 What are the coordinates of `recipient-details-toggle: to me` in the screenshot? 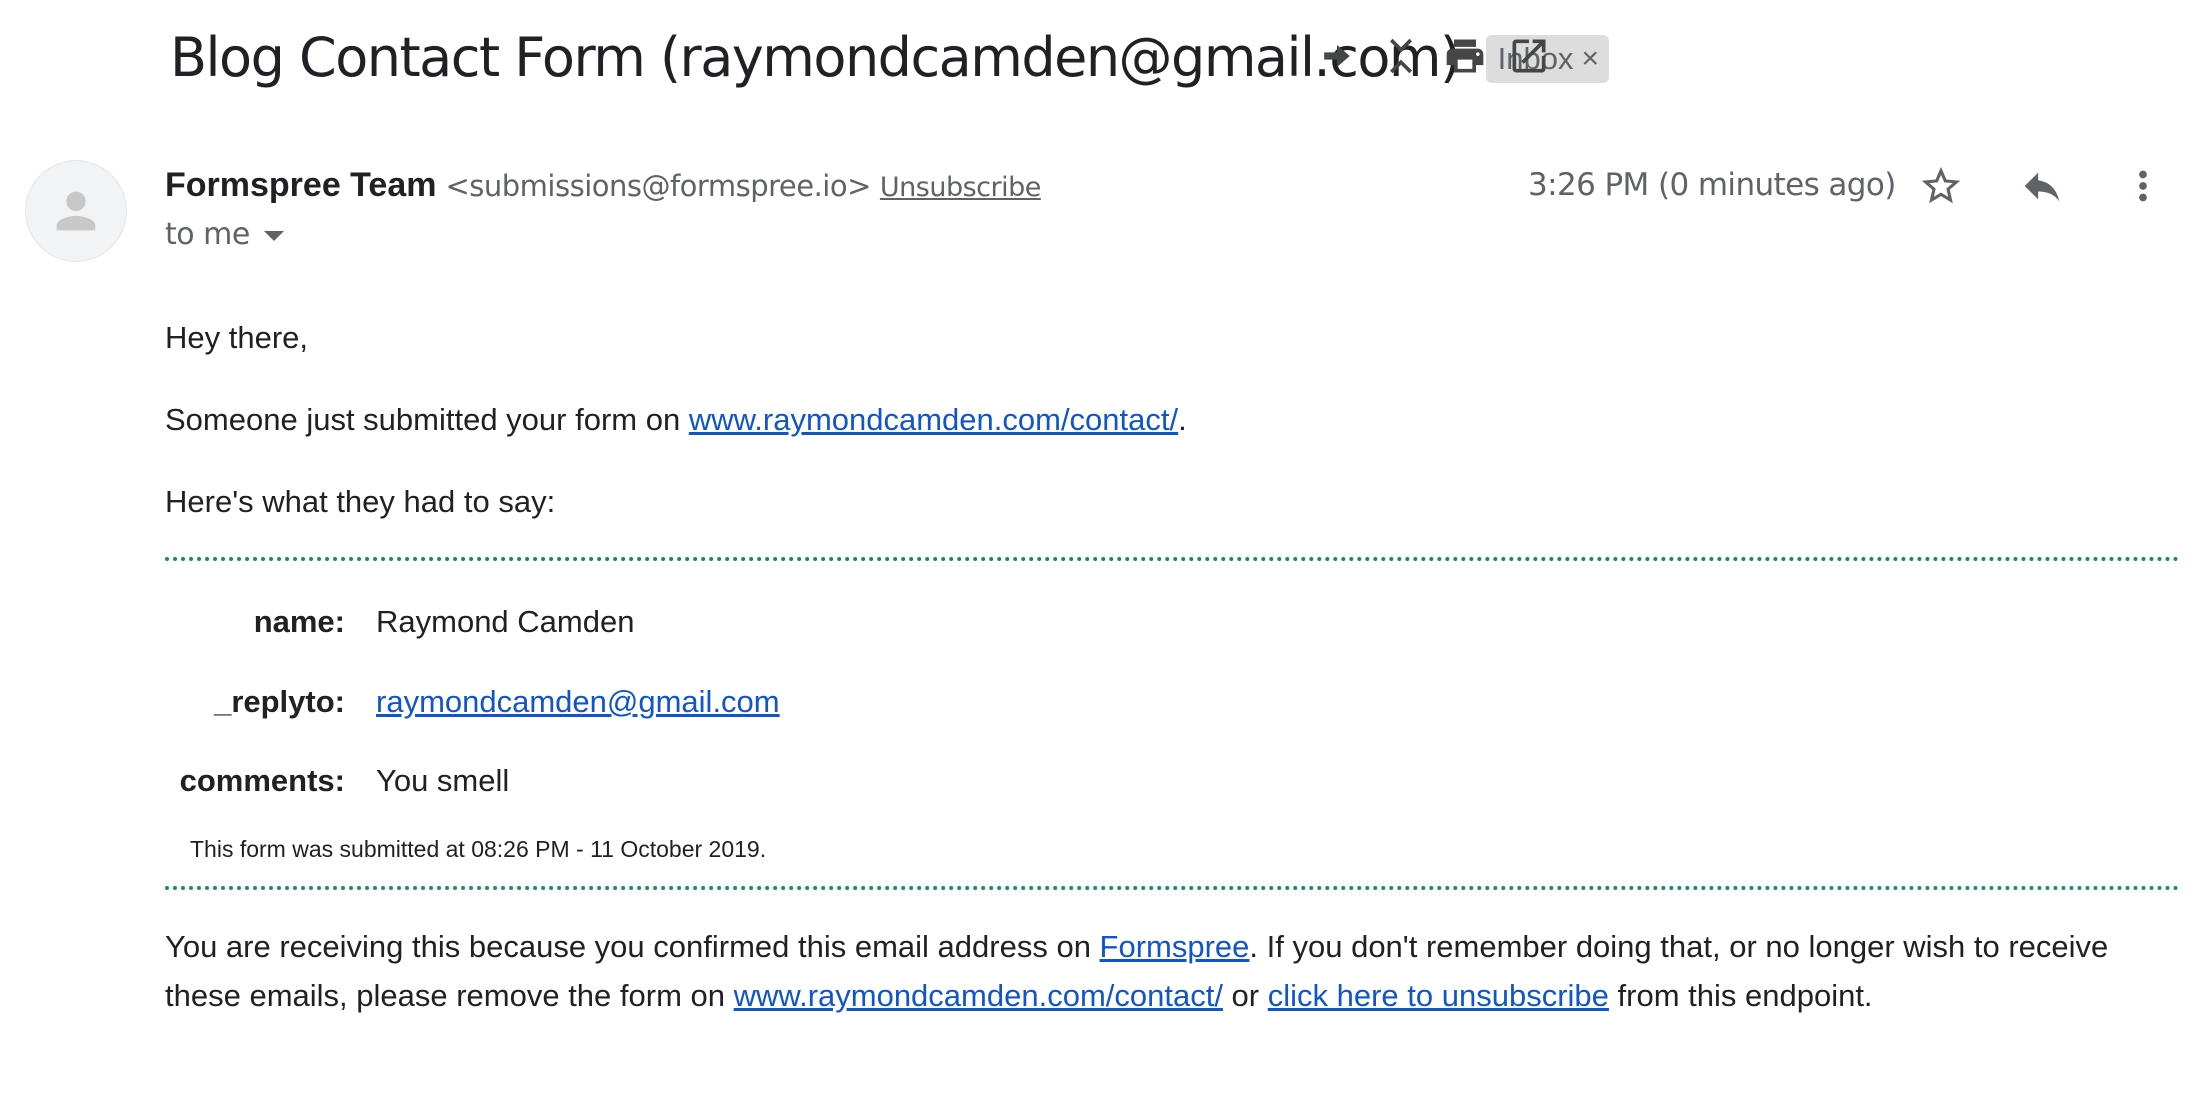 It's located at (224, 234).